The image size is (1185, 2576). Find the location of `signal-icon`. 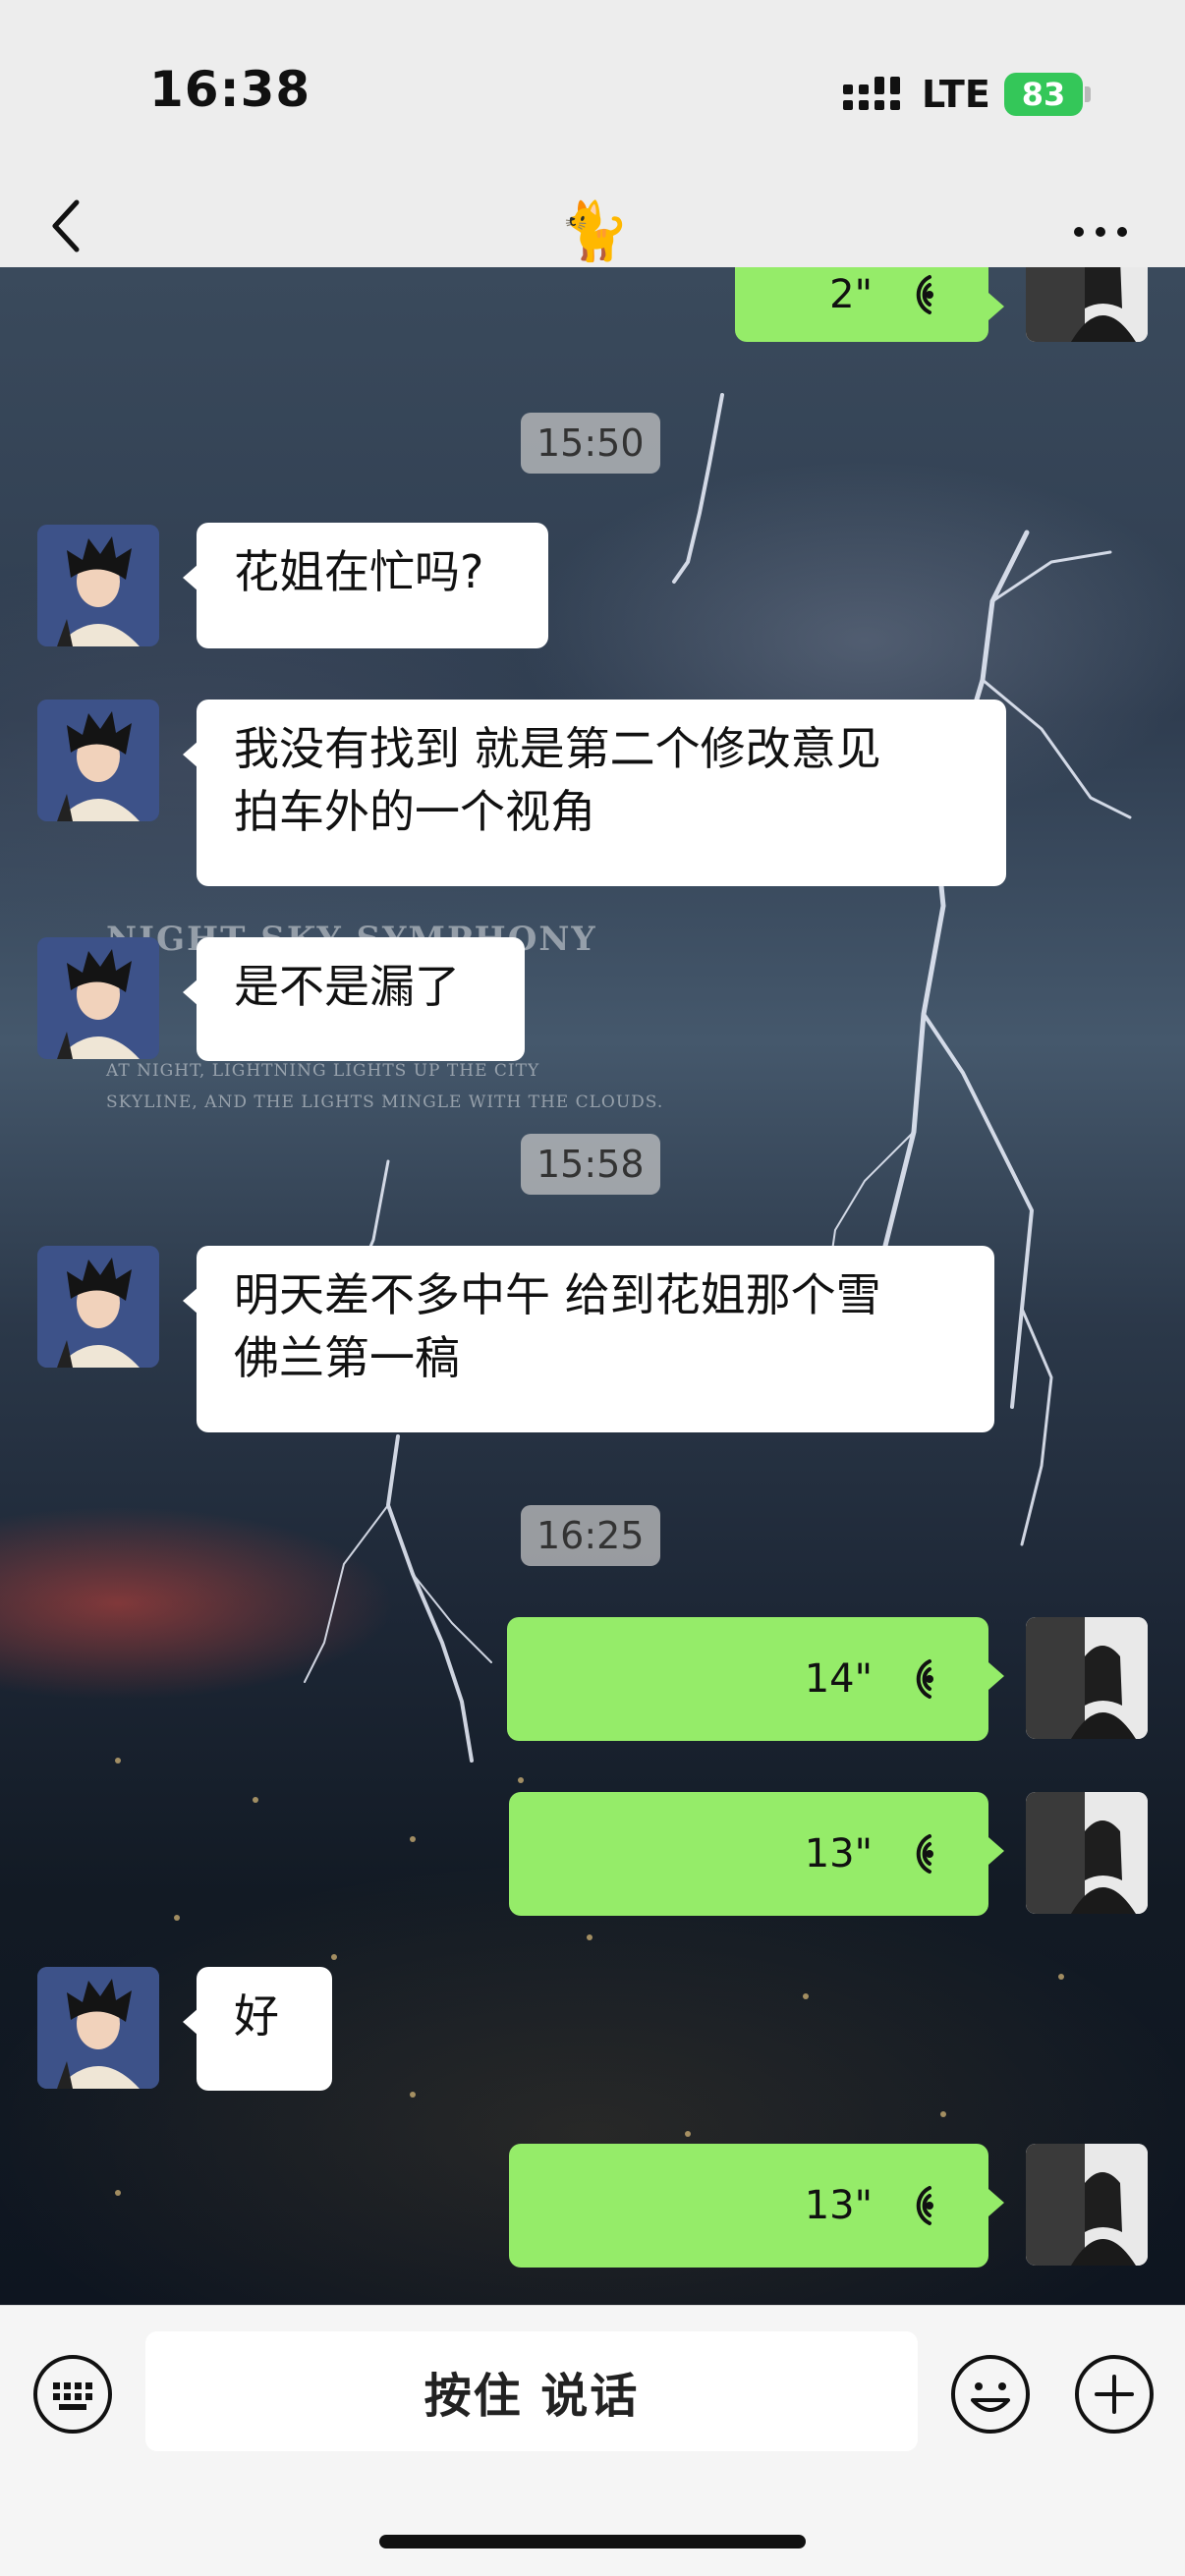

signal-icon is located at coordinates (872, 93).